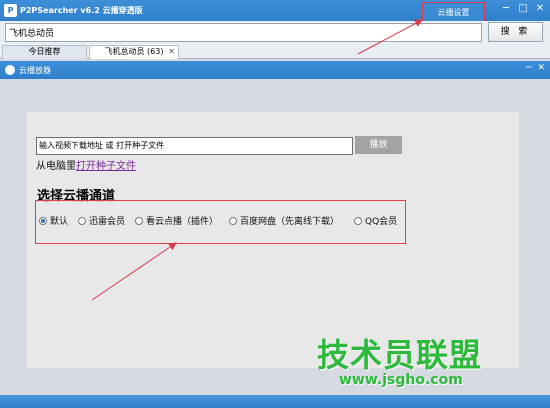 This screenshot has width=550, height=408. I want to click on channel-option-kanyun: 看云点播（插件）, so click(176, 220).